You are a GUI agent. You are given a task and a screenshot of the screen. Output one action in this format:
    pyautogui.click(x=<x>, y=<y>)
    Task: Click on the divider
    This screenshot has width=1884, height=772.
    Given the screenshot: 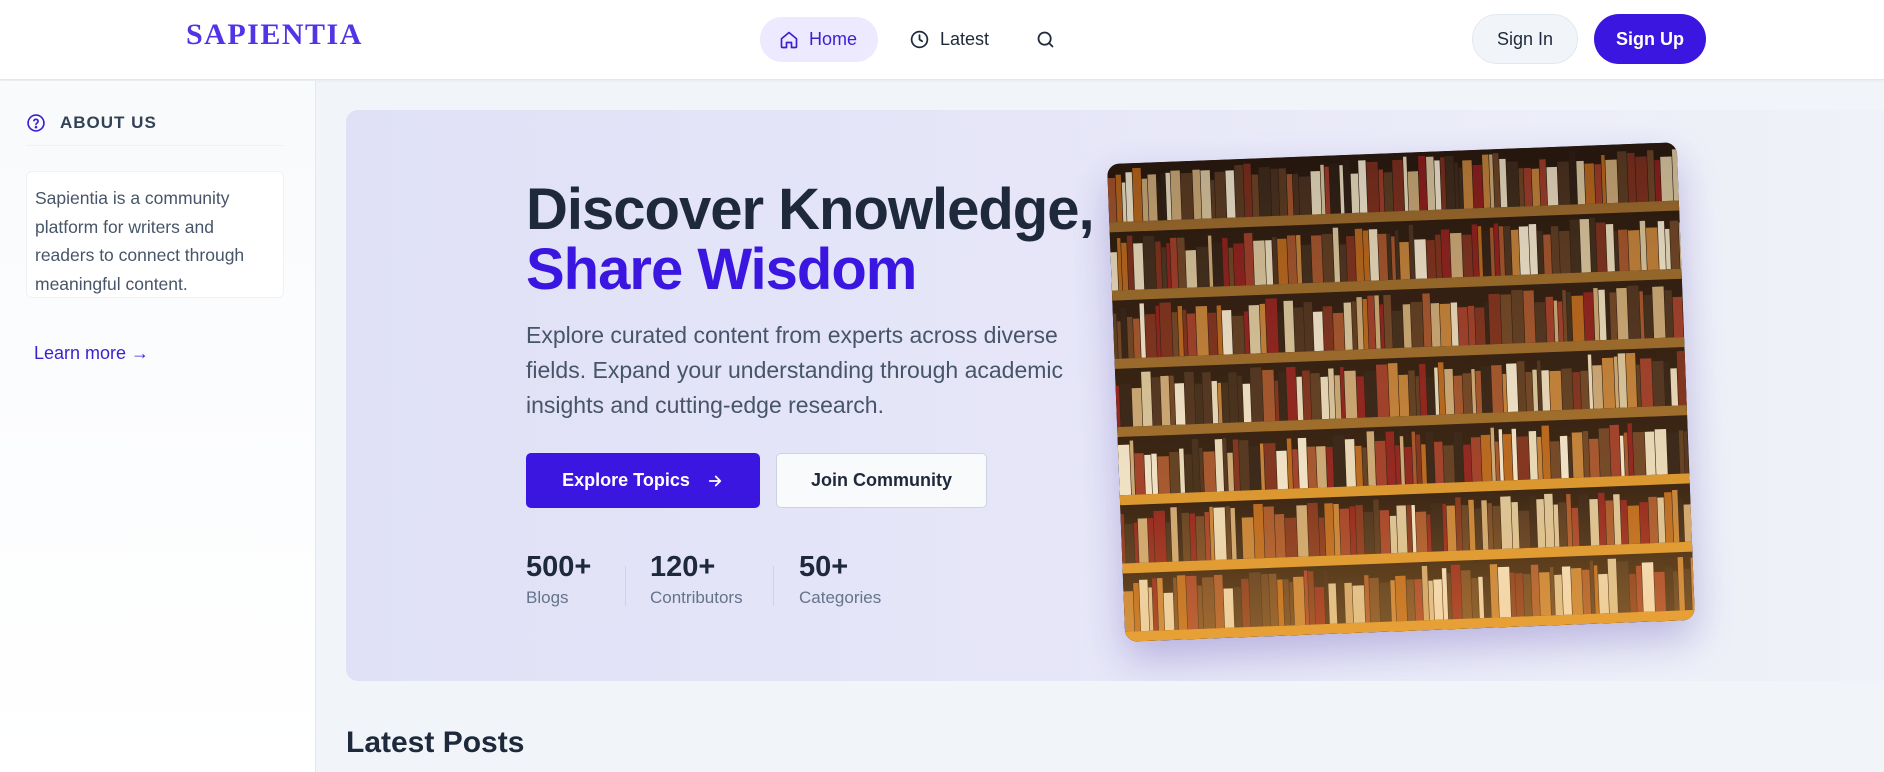 What is the action you would take?
    pyautogui.click(x=155, y=145)
    